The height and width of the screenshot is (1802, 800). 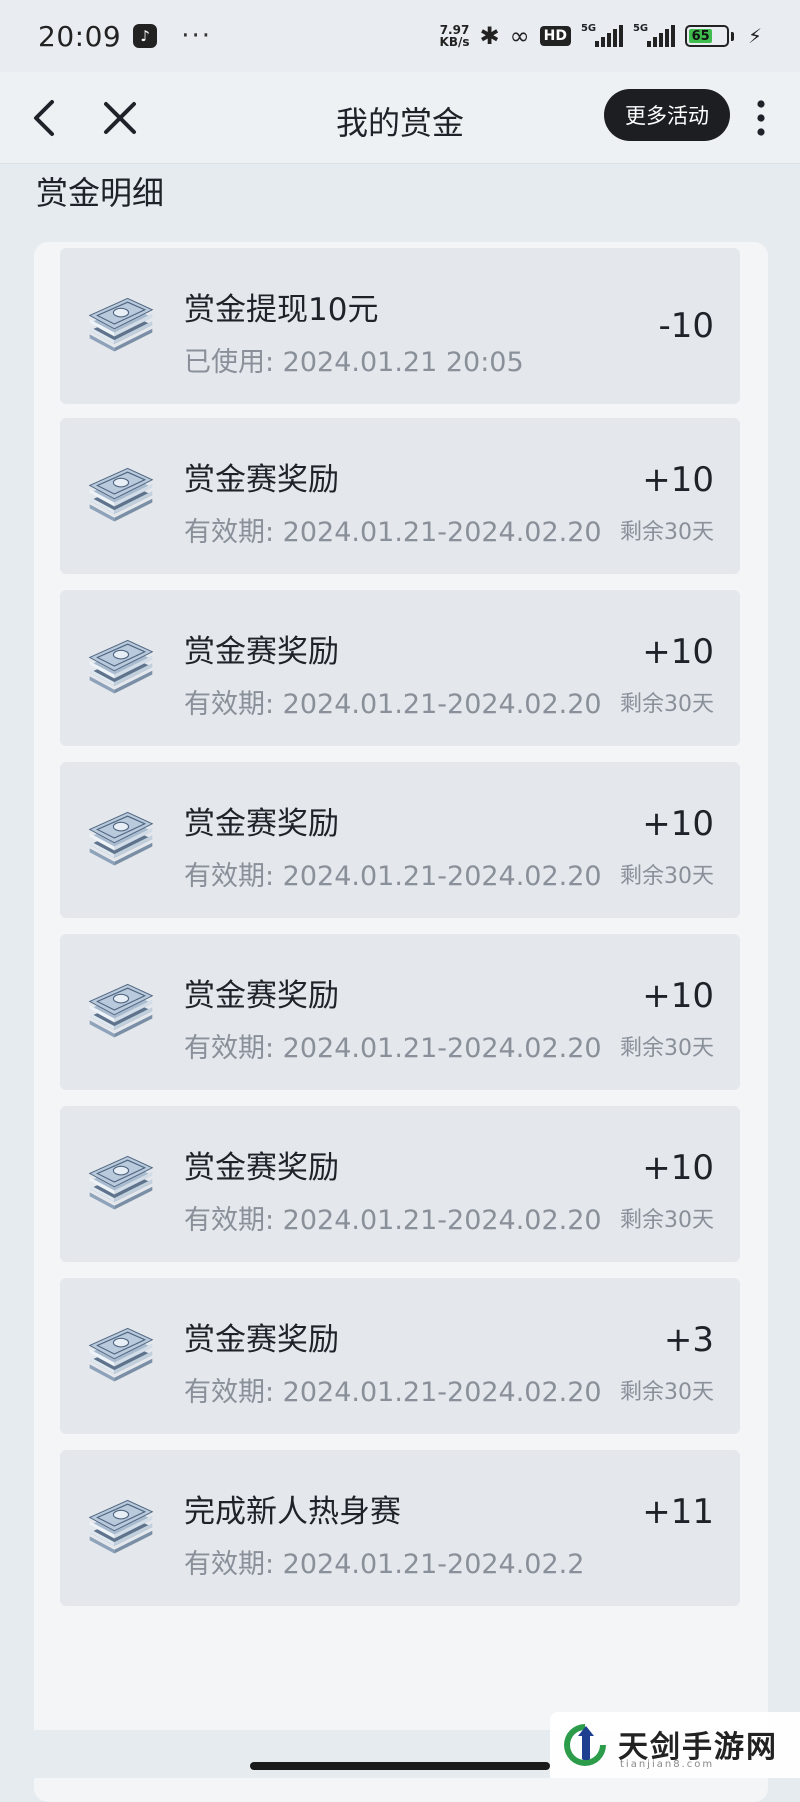 What do you see at coordinates (400, 118) in the screenshot?
I see `nav-bar: 我的赏金 更多活动` at bounding box center [400, 118].